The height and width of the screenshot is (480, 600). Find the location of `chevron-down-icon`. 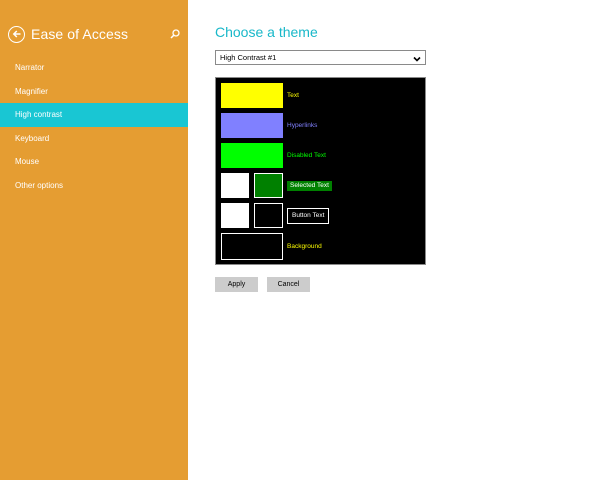

chevron-down-icon is located at coordinates (417, 60).